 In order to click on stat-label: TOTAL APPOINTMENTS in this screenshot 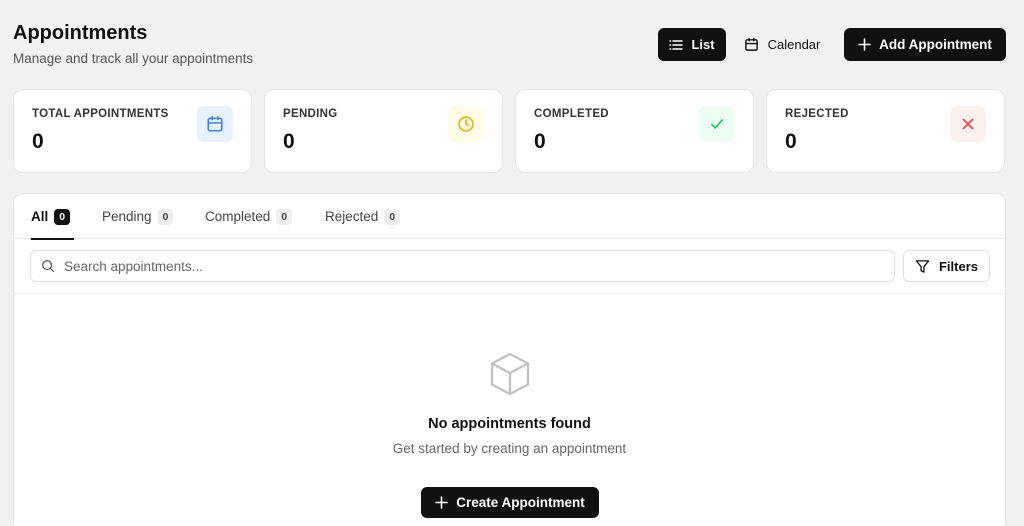, I will do `click(100, 114)`.